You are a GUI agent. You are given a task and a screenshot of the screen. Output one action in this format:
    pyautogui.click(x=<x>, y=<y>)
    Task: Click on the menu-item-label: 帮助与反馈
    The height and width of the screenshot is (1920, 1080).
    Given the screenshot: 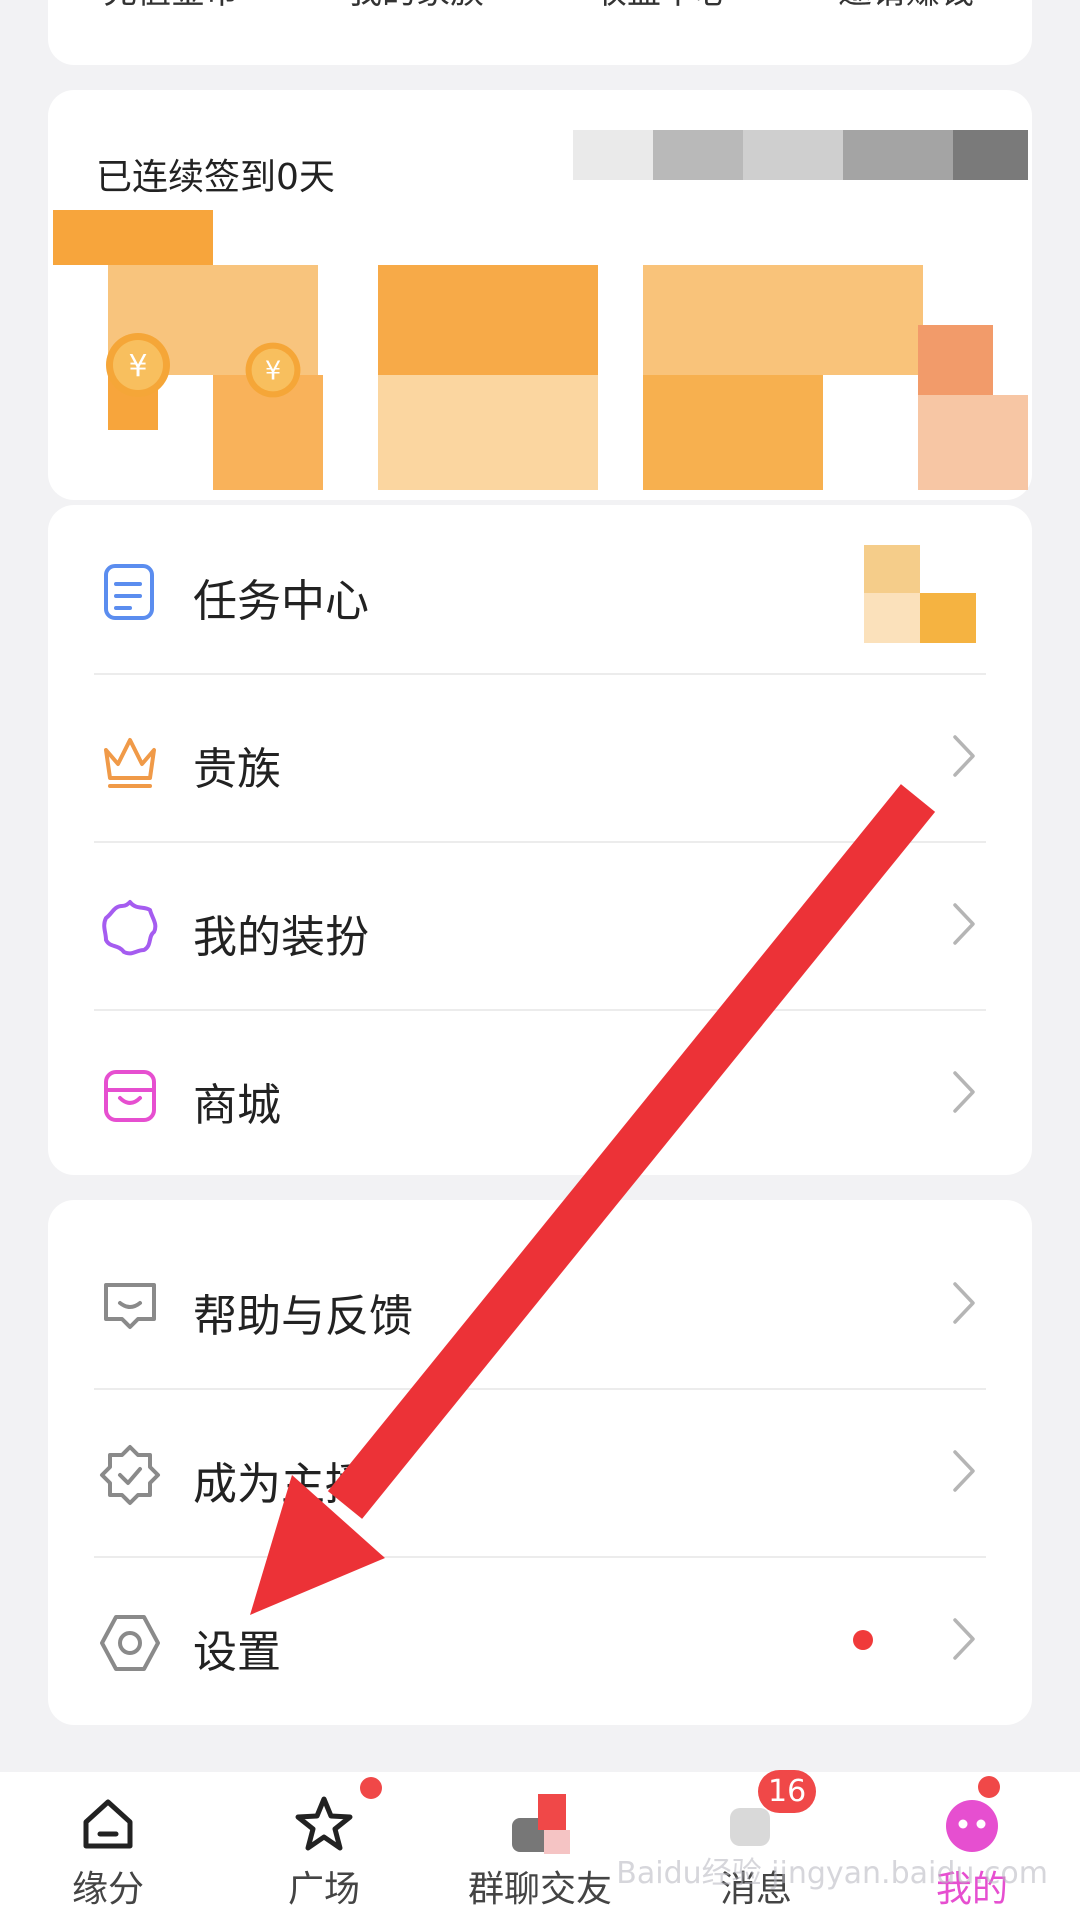 What is the action you would take?
    pyautogui.click(x=303, y=1316)
    